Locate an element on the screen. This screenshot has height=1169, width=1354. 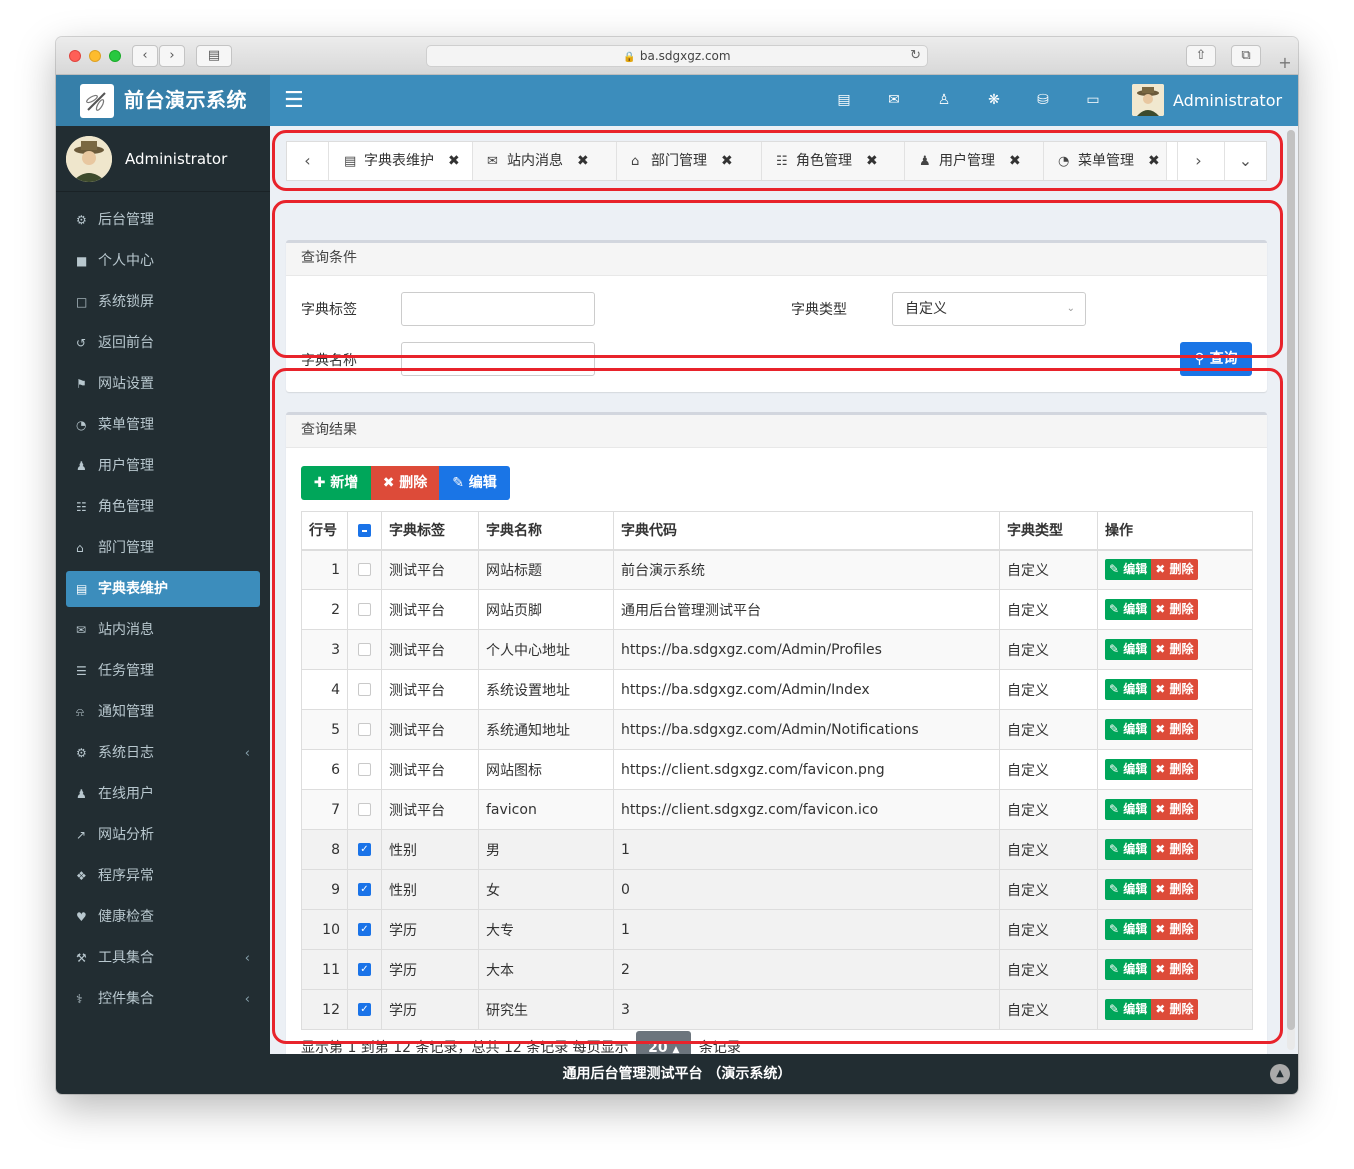
database-icon: ⛁ is located at coordinates (1043, 100).